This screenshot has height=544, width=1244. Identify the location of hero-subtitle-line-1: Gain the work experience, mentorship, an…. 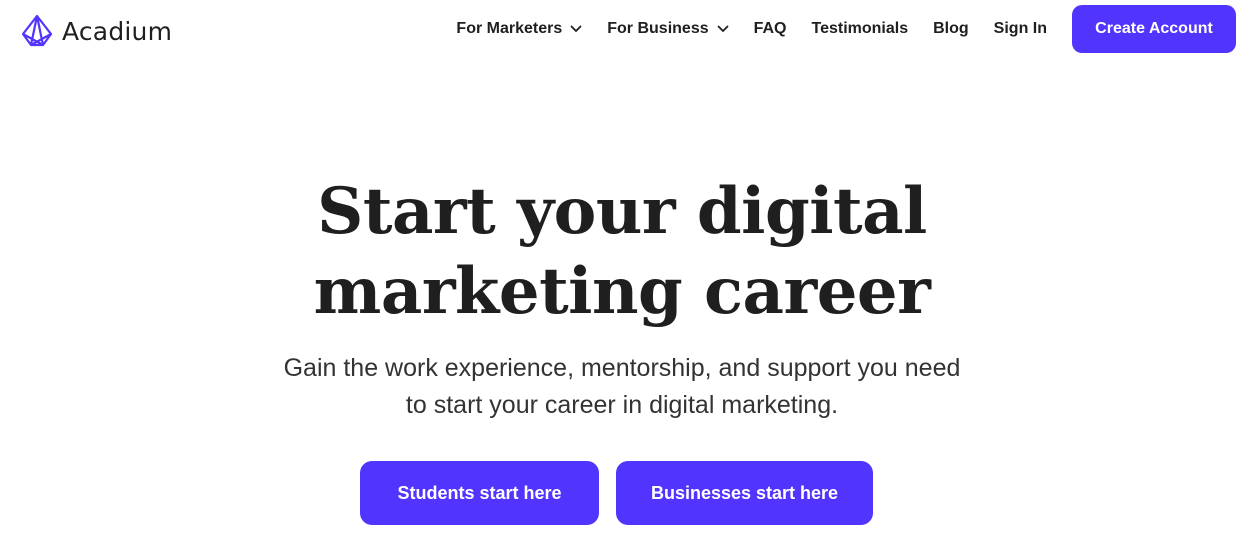
(622, 368).